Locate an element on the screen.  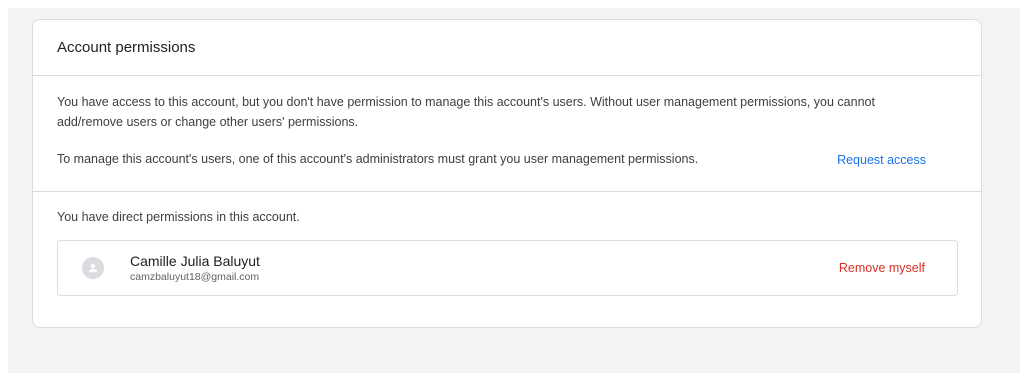
user-name: Camille Julia Baluyut is located at coordinates (195, 260).